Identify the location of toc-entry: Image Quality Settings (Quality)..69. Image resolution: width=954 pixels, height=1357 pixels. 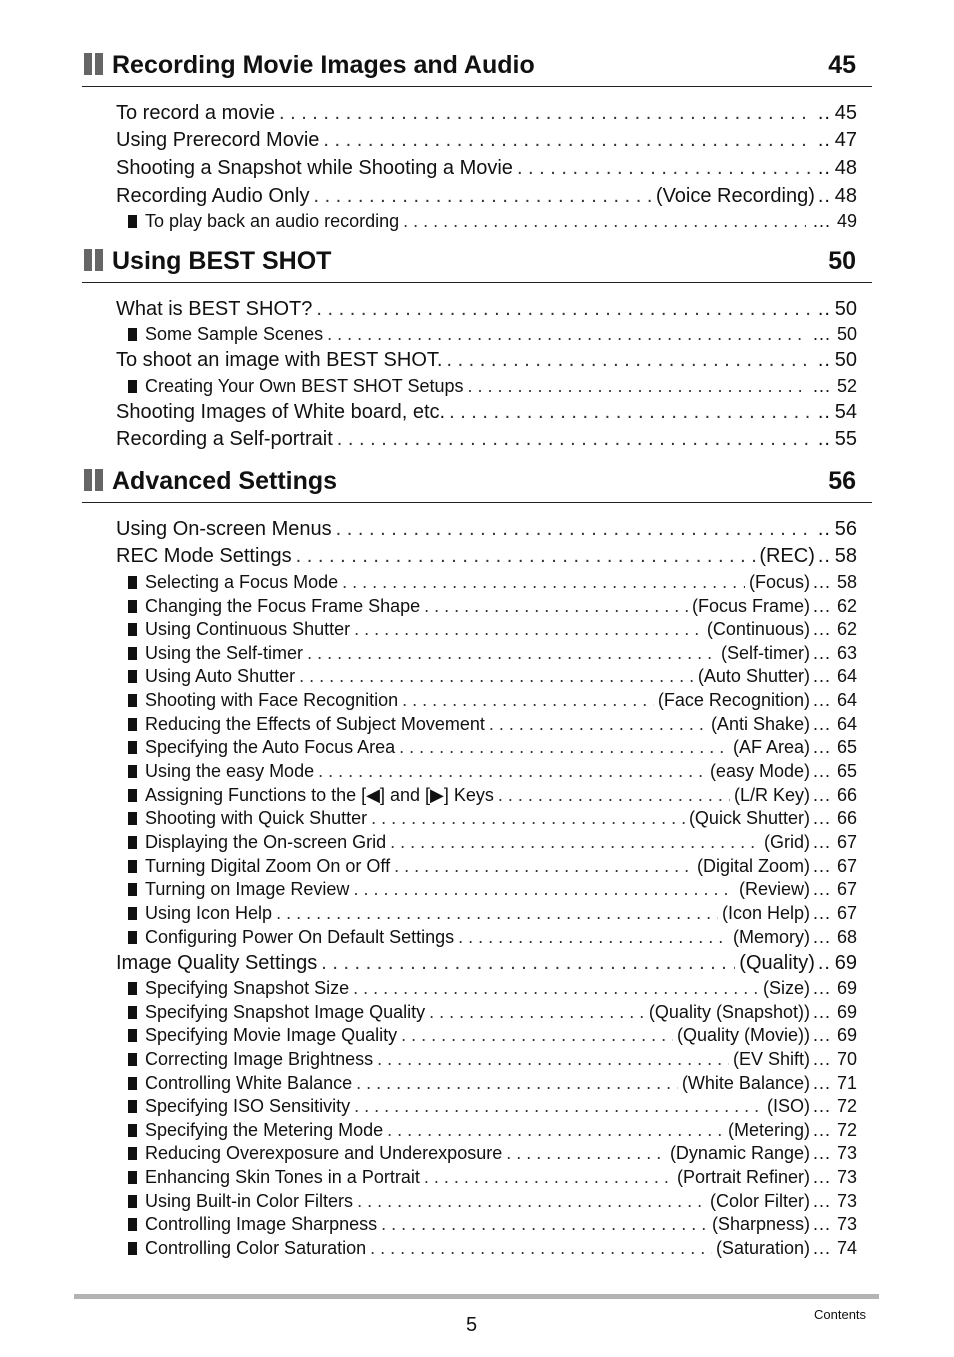
(486, 963).